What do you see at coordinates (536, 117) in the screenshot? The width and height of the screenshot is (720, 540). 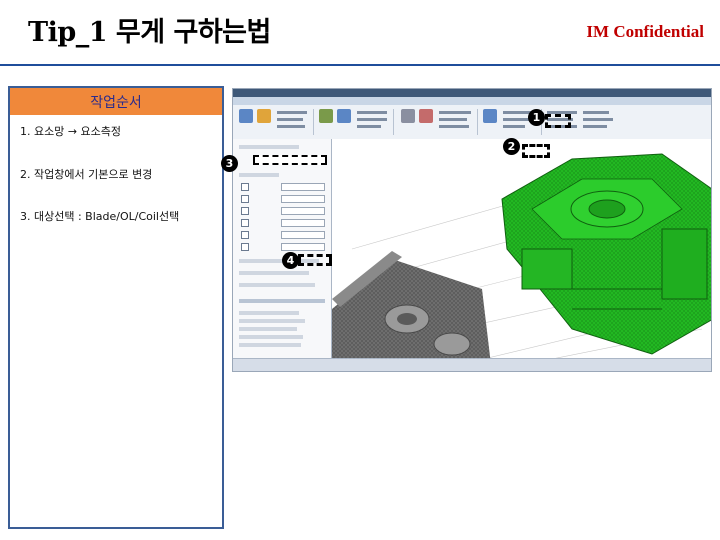 I see `marker-1: 1` at bounding box center [536, 117].